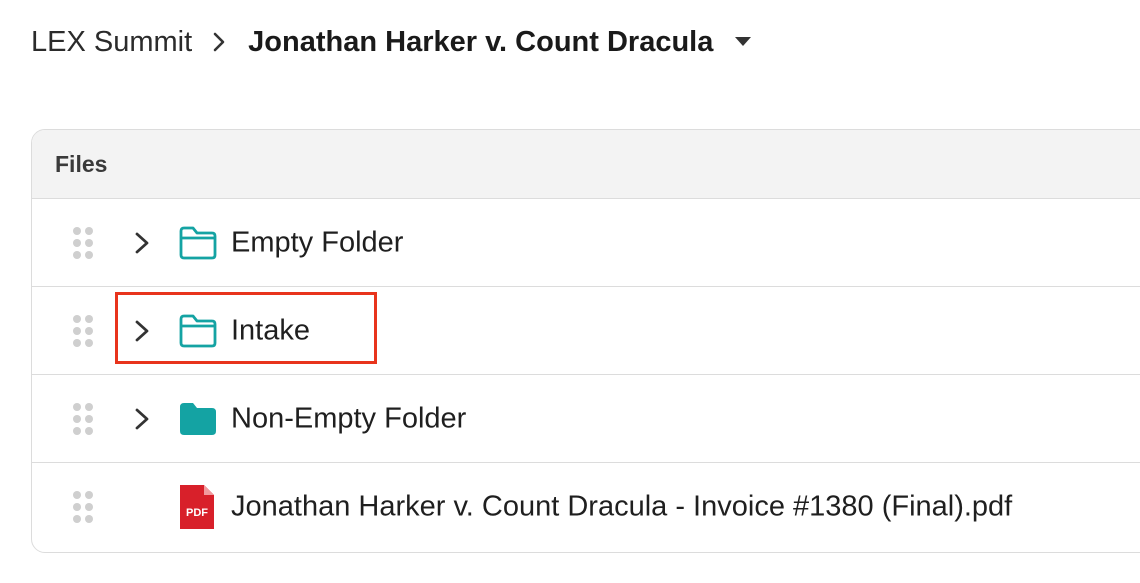  What do you see at coordinates (480, 42) in the screenshot?
I see `breadcrumb-current-matter: Jonathan Harker v. Count Dracula` at bounding box center [480, 42].